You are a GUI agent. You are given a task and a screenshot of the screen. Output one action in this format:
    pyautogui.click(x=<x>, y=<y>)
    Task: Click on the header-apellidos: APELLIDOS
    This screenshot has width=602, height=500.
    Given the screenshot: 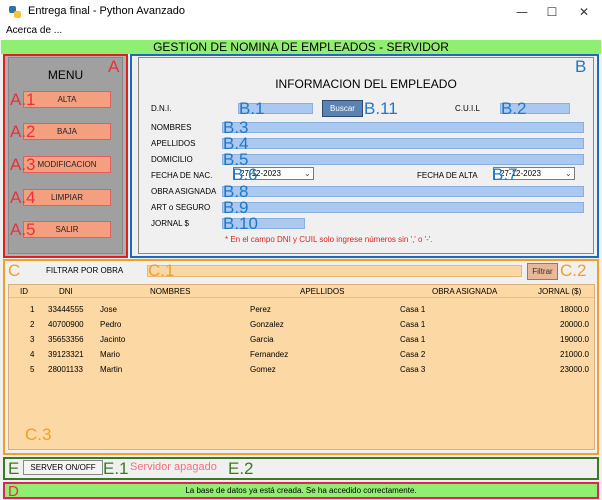 What is the action you would take?
    pyautogui.click(x=322, y=291)
    